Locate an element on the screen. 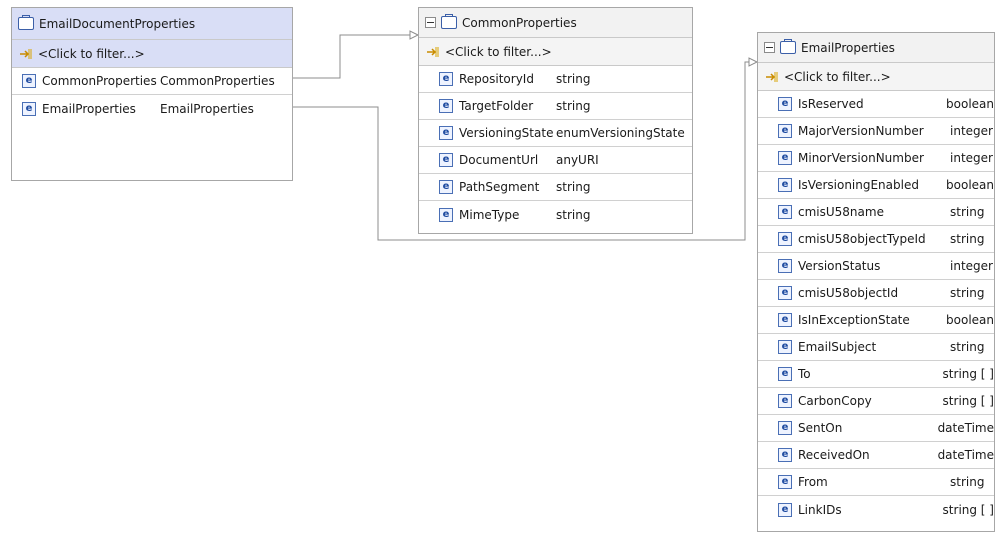  field-name: TargetFolder is located at coordinates (496, 106).